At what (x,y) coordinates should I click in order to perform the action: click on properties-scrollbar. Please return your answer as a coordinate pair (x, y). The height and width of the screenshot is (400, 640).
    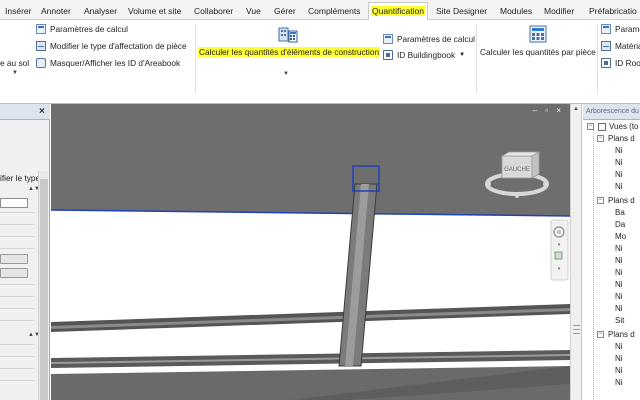
    Looking at the image, I should click on (43, 285).